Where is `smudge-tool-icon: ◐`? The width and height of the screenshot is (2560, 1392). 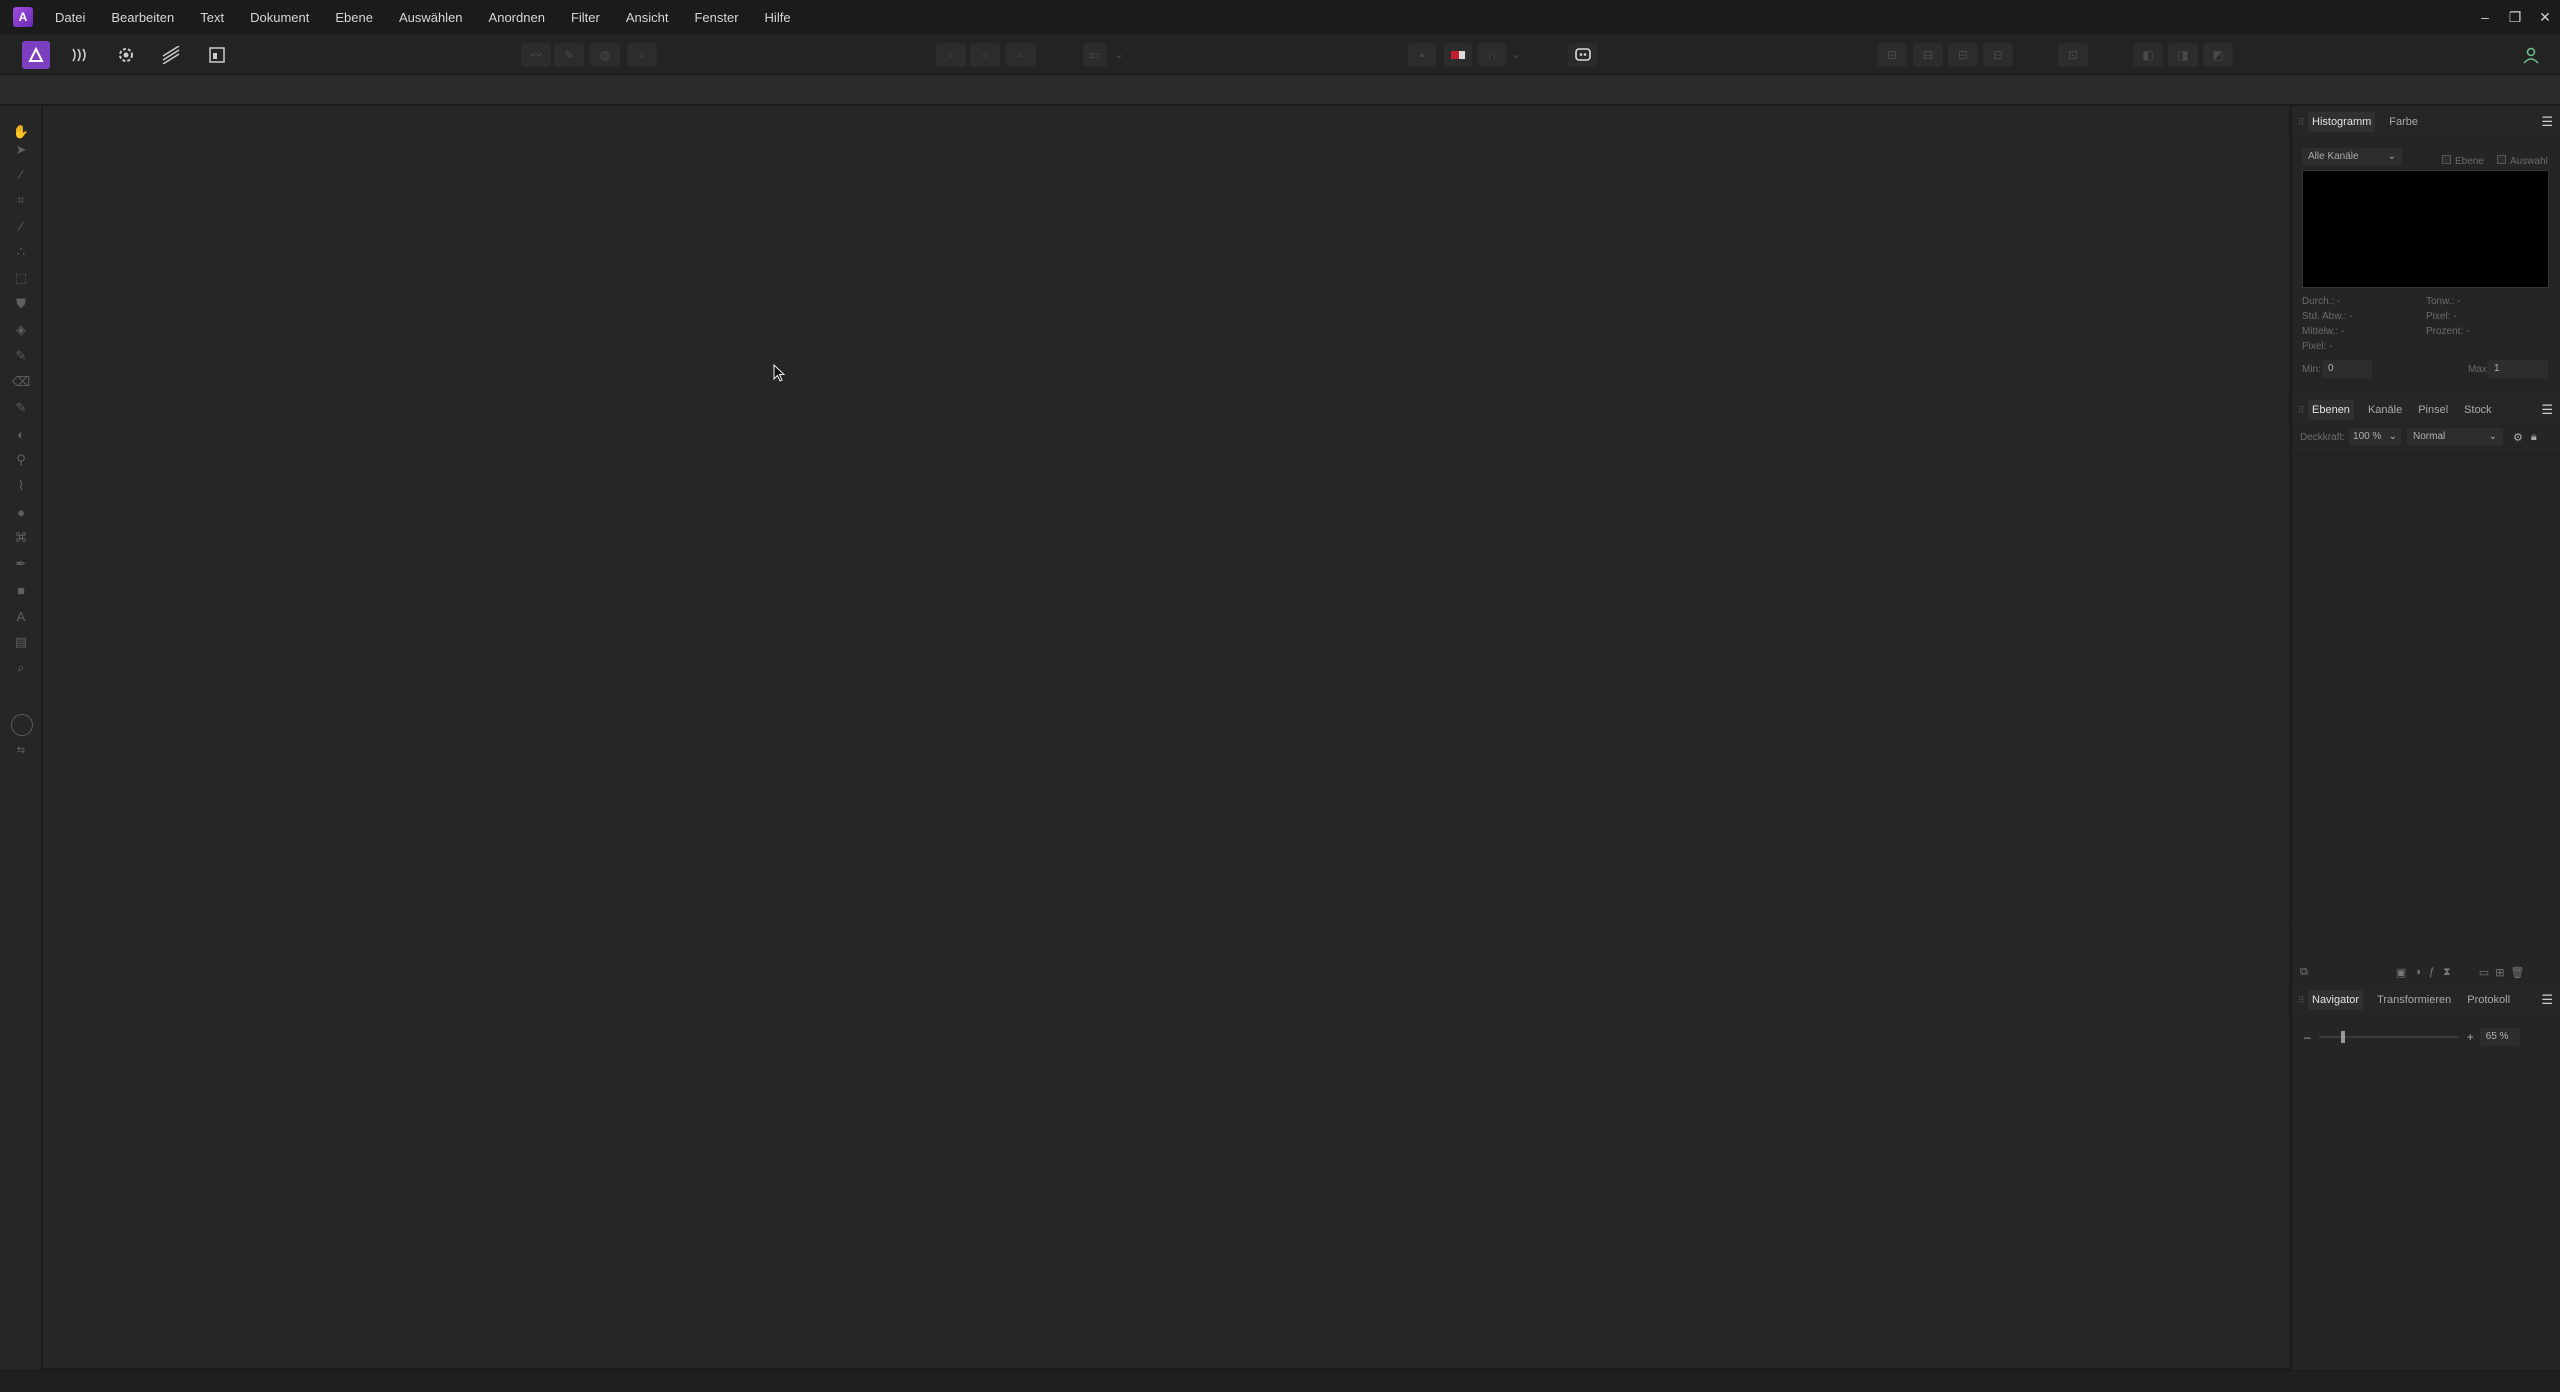
smudge-tool-icon: ◐ is located at coordinates (21, 434).